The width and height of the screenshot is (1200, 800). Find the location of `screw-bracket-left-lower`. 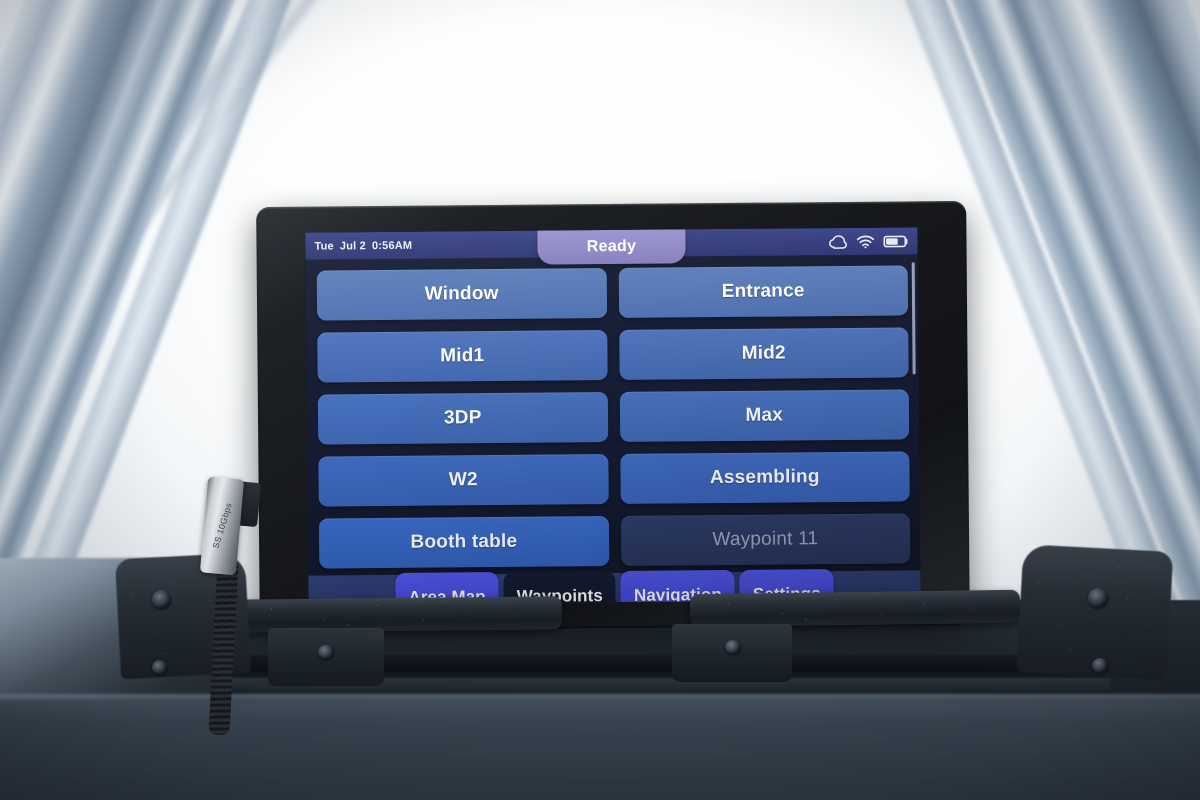

screw-bracket-left-lower is located at coordinates (159, 667).